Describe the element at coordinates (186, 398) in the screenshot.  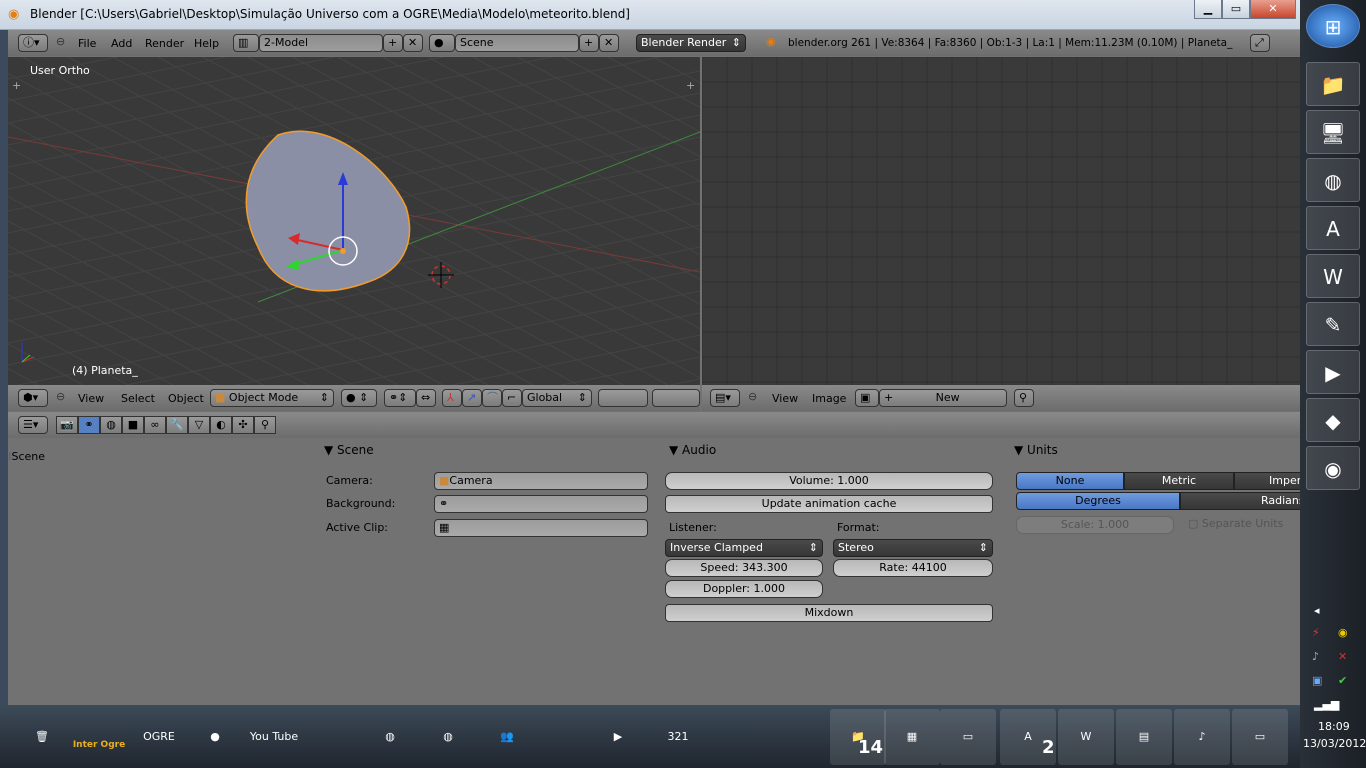
I see `menu-object: Object` at that location.